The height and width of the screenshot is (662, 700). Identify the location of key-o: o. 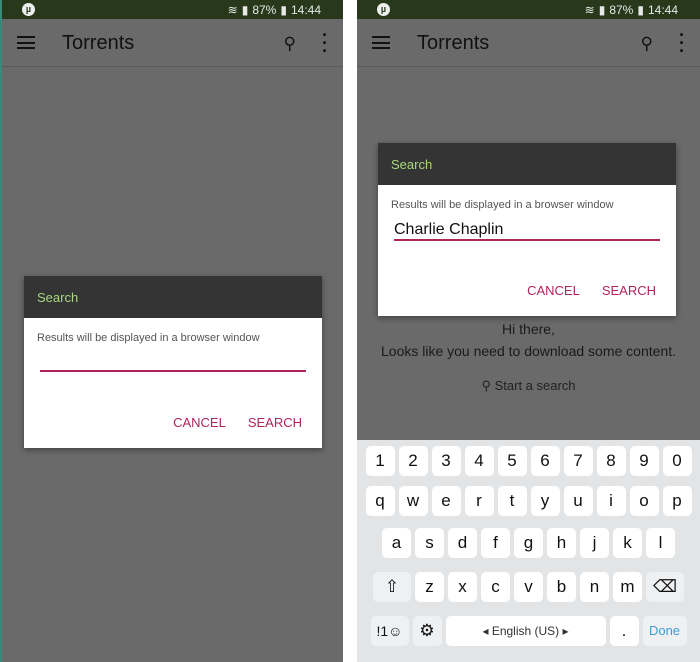
(644, 501).